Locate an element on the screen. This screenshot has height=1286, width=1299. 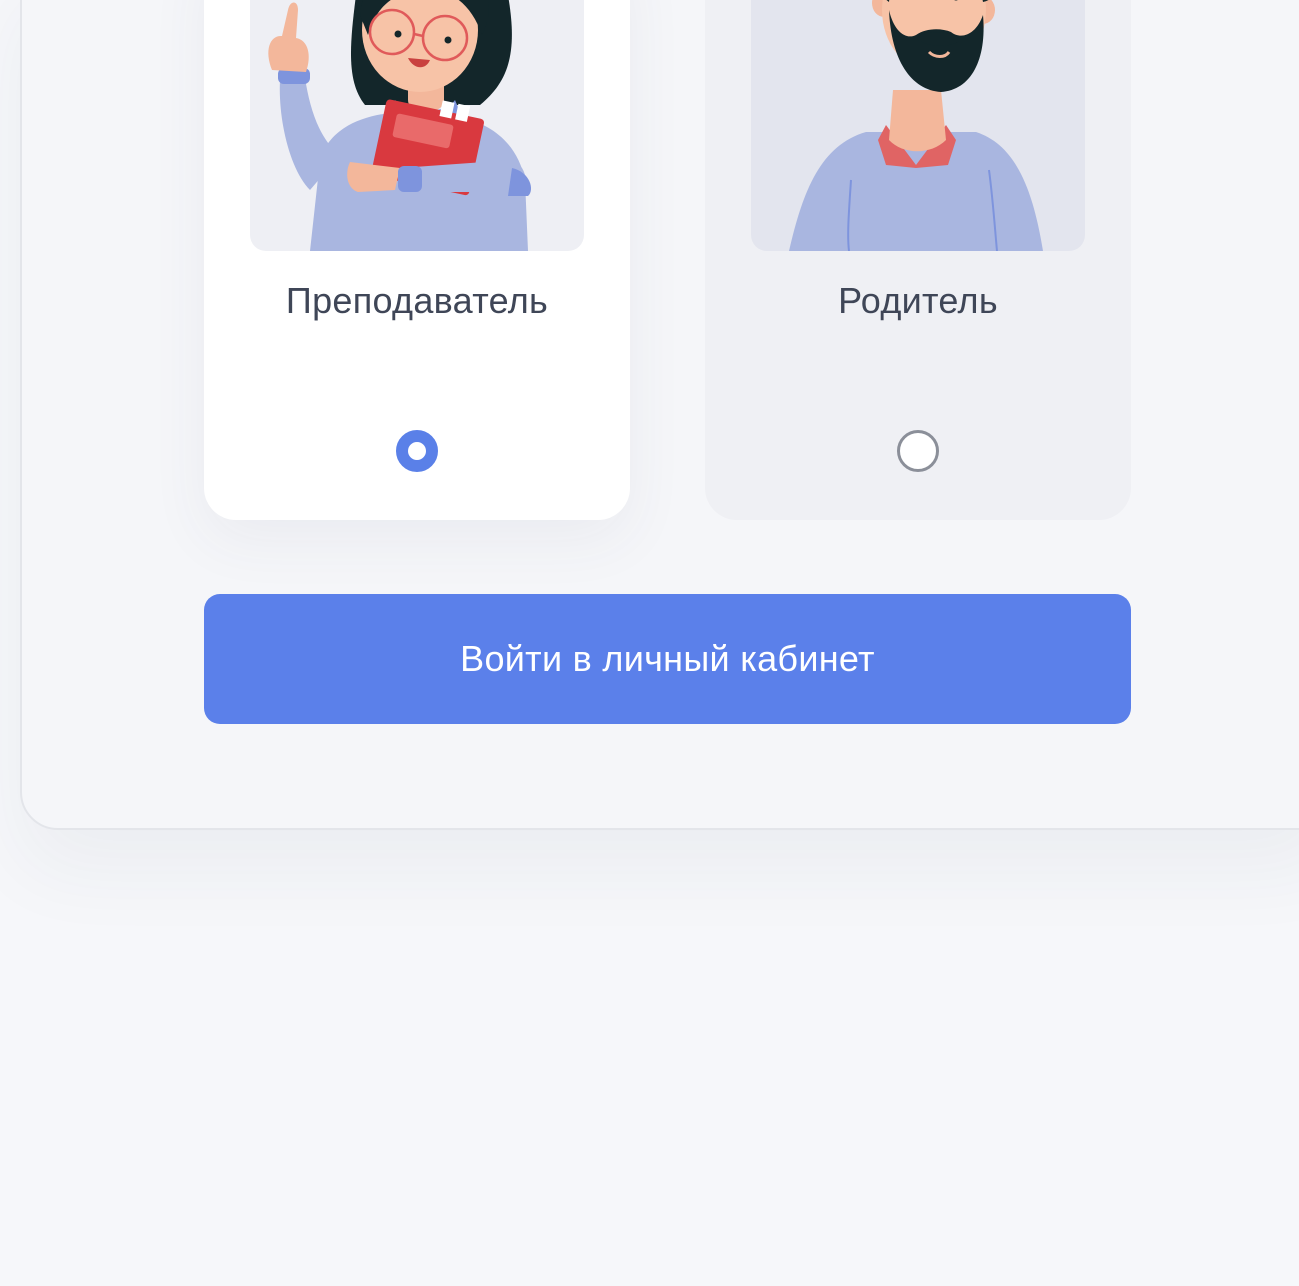
parent-avatar-icon is located at coordinates (916, 125).